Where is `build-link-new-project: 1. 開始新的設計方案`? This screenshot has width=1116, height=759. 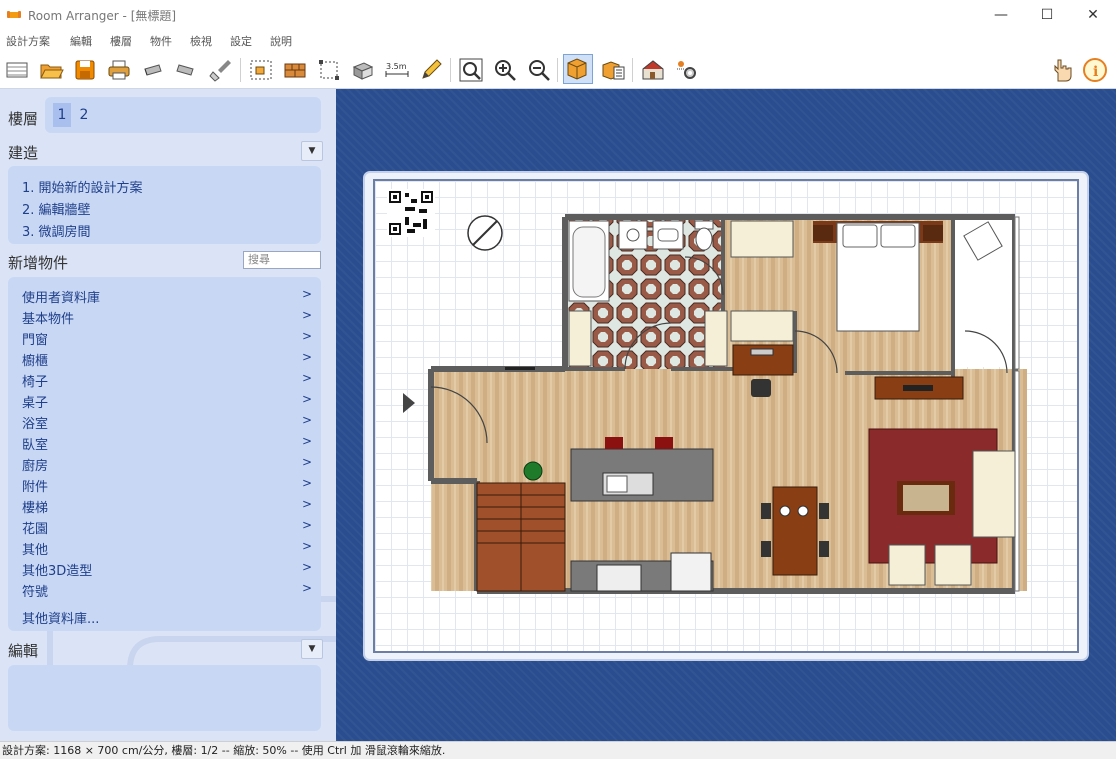
build-link-new-project: 1. 開始新的設計方案 is located at coordinates (82, 186).